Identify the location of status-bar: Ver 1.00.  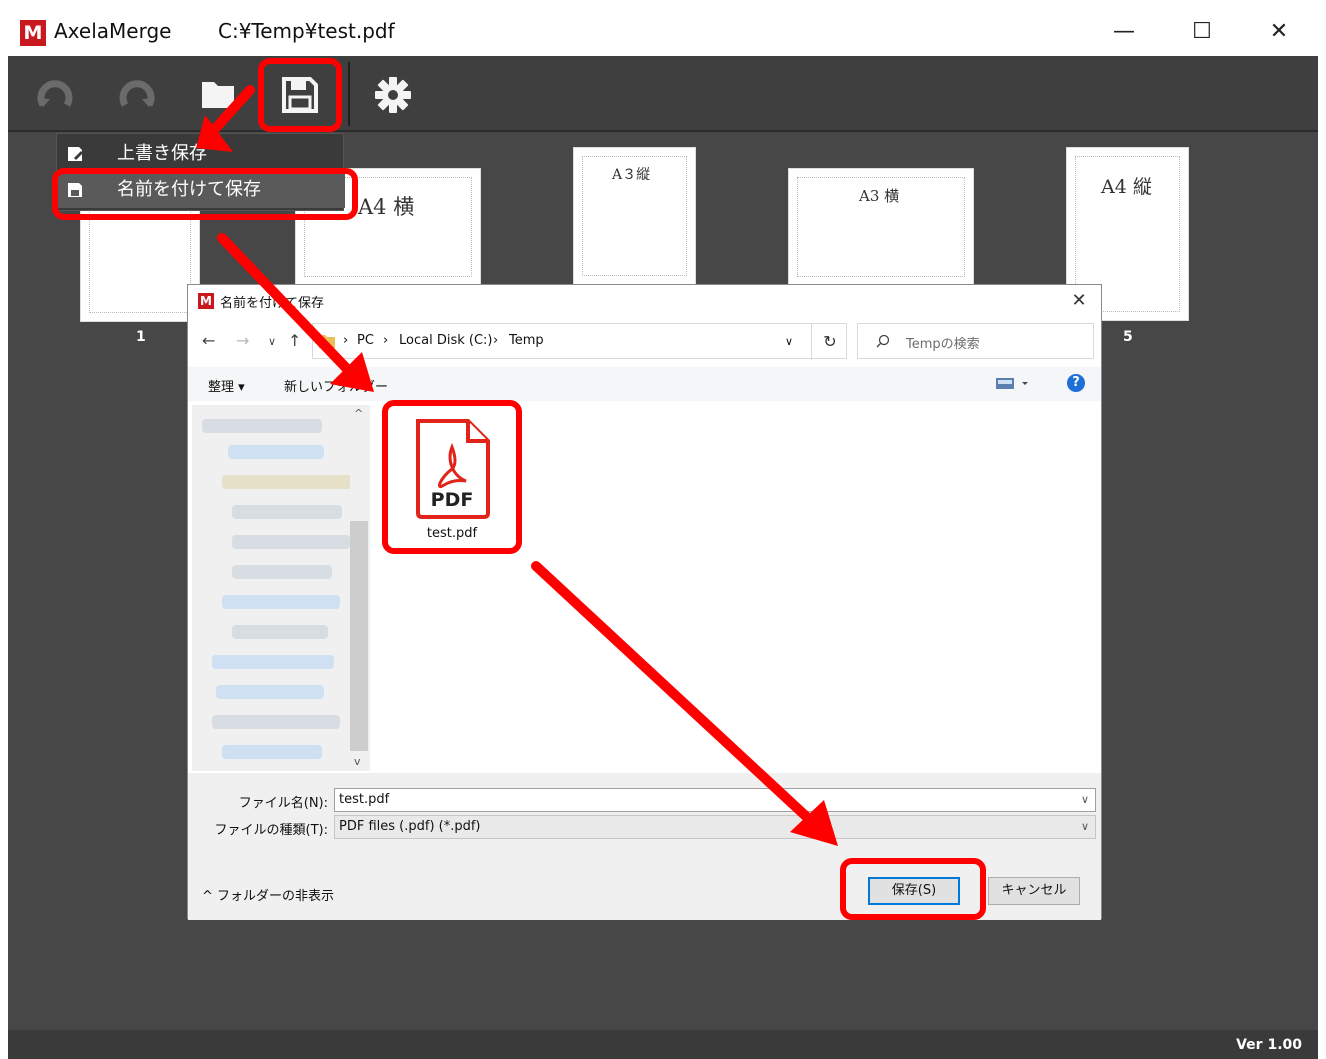
(663, 1044).